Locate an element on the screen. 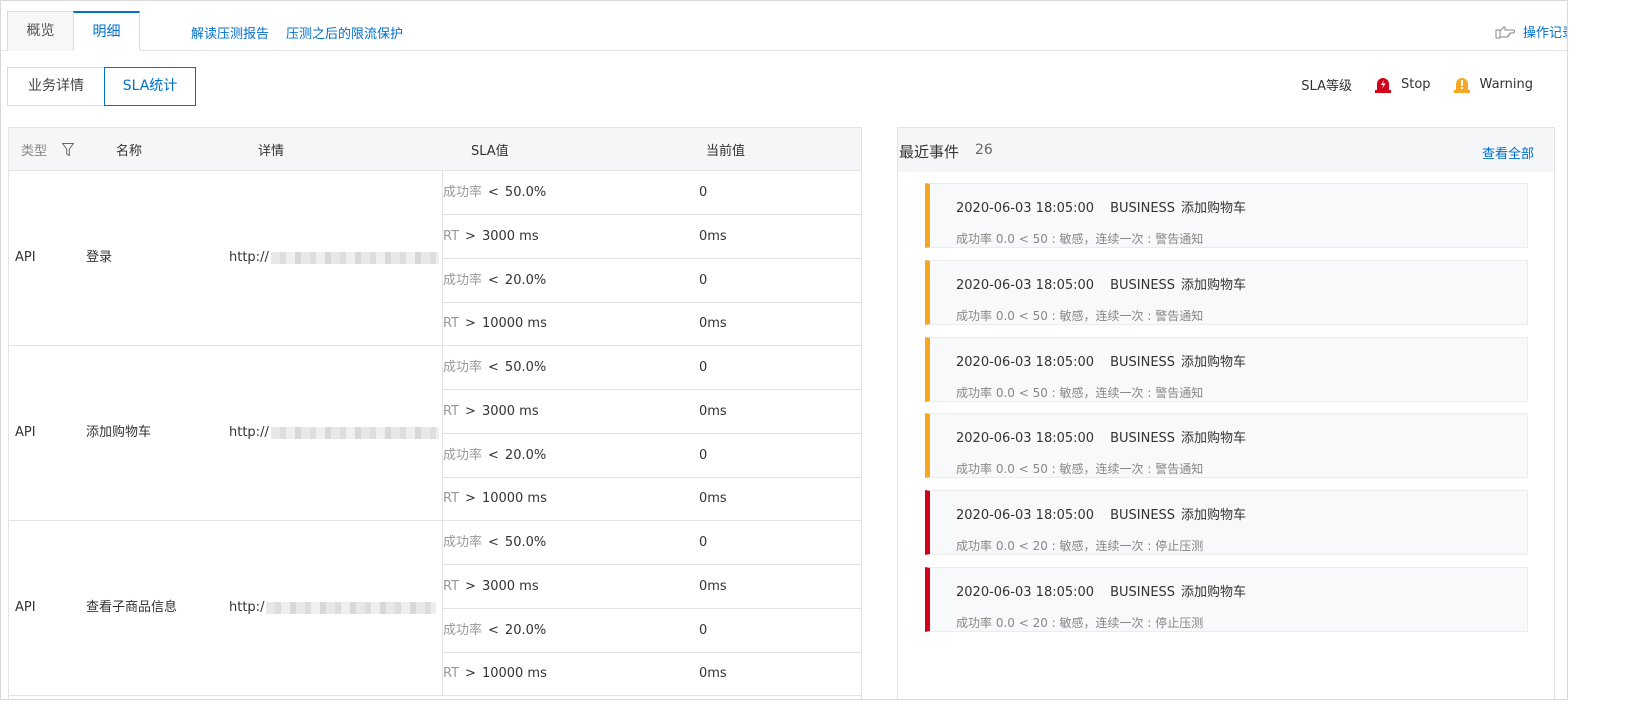 The image size is (1631, 728). event-api-name: 添加购物车 is located at coordinates (1214, 439).